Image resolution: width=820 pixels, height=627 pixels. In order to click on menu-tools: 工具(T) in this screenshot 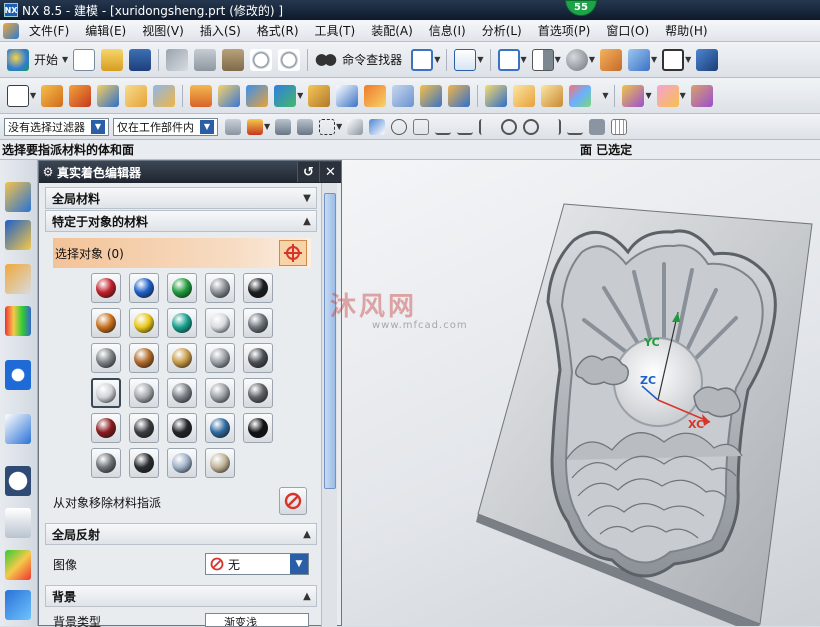, I will do `click(335, 30)`.